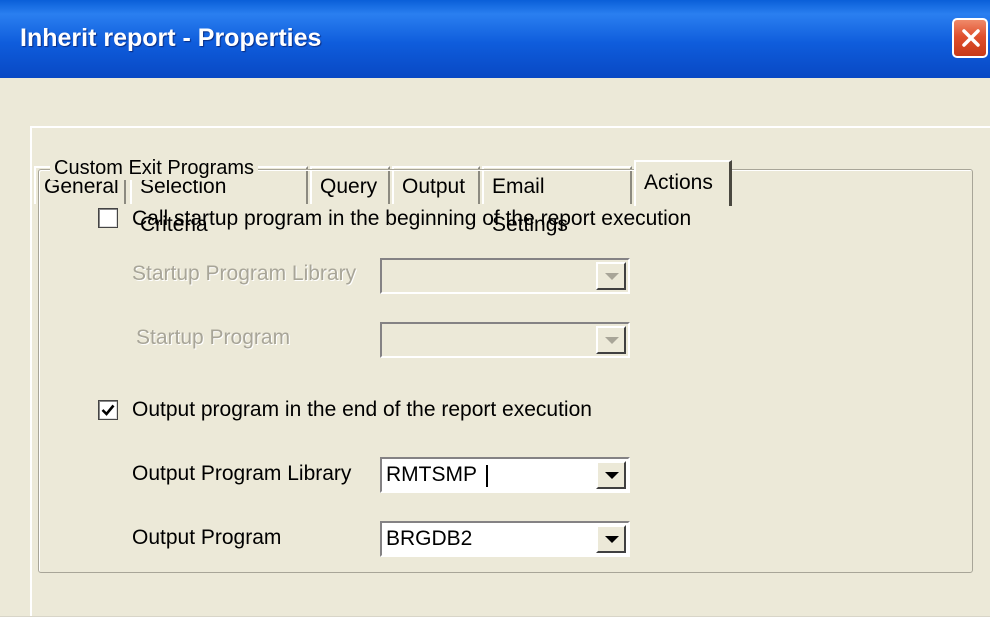  Describe the element at coordinates (495, 39) in the screenshot. I see `title-bar: Inherit report - Properties` at that location.